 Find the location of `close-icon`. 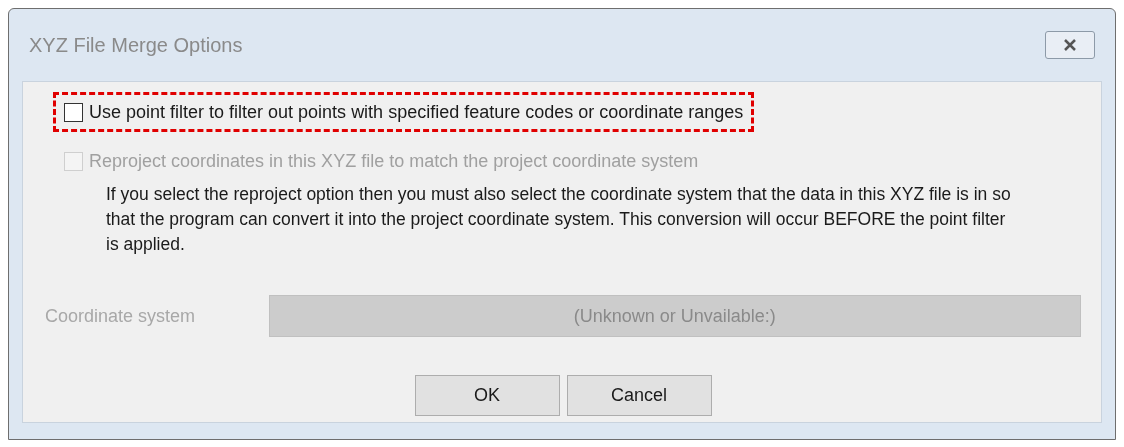

close-icon is located at coordinates (1070, 45).